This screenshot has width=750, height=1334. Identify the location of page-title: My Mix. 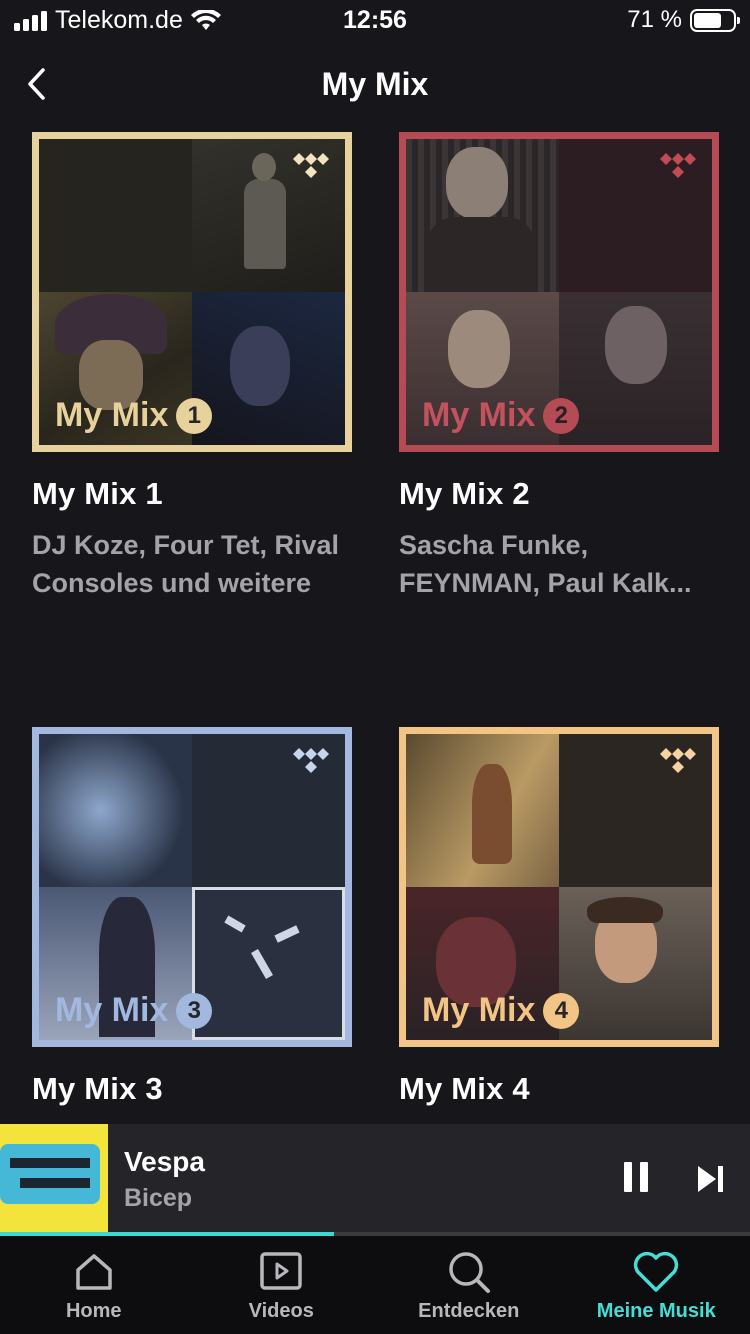
(375, 84).